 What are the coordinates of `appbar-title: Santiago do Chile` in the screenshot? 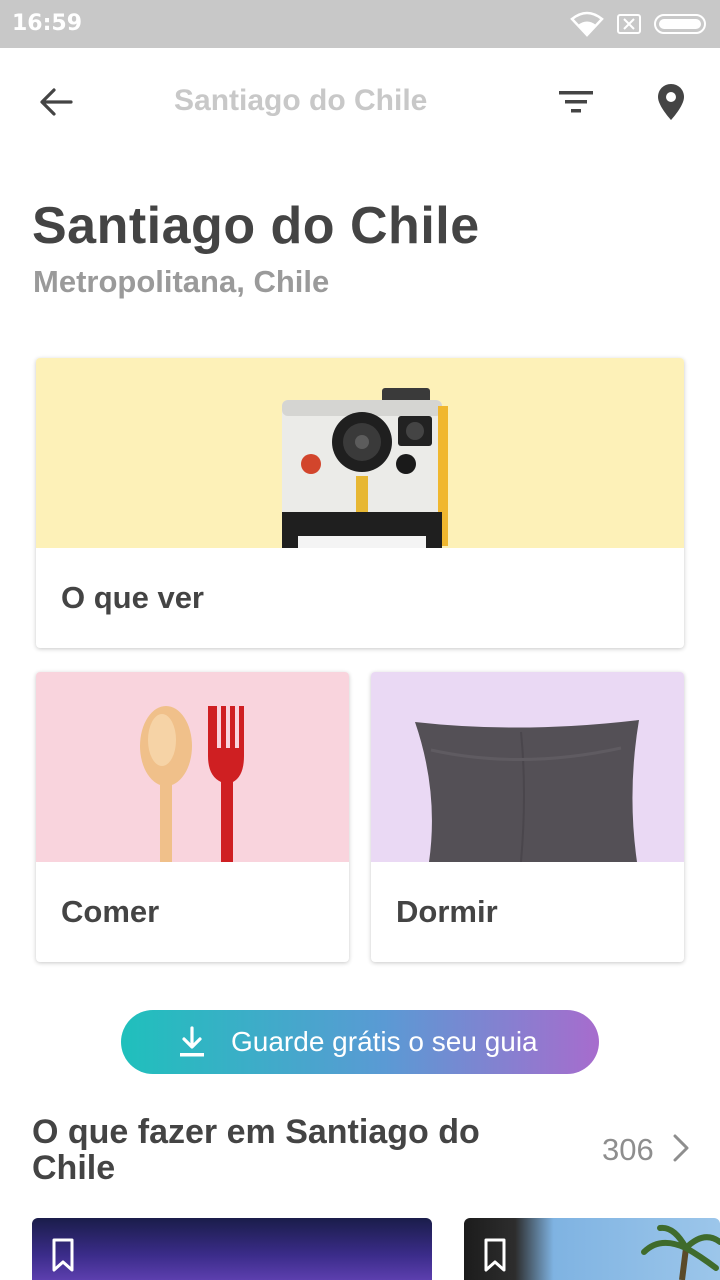 It's located at (301, 100).